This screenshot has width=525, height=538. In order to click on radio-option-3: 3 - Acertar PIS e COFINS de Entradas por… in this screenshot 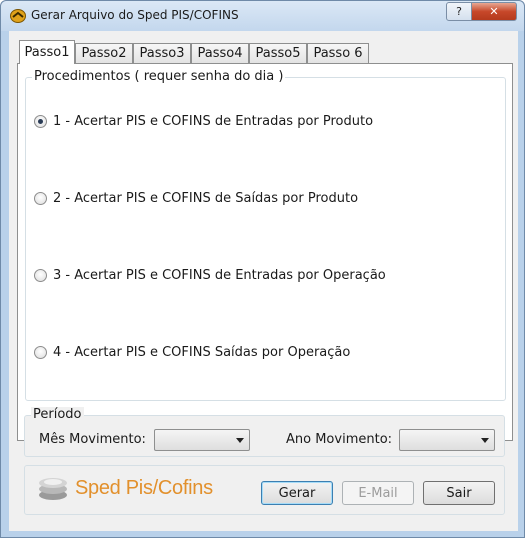, I will do `click(210, 275)`.